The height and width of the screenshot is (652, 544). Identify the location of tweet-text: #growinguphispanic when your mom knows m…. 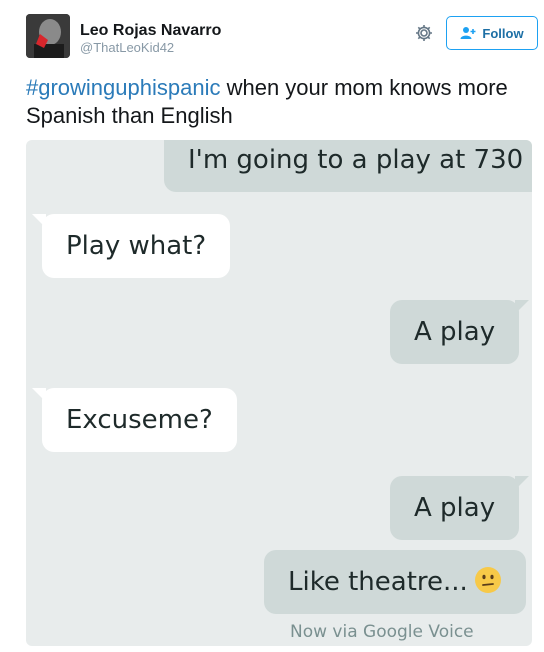
(276, 102).